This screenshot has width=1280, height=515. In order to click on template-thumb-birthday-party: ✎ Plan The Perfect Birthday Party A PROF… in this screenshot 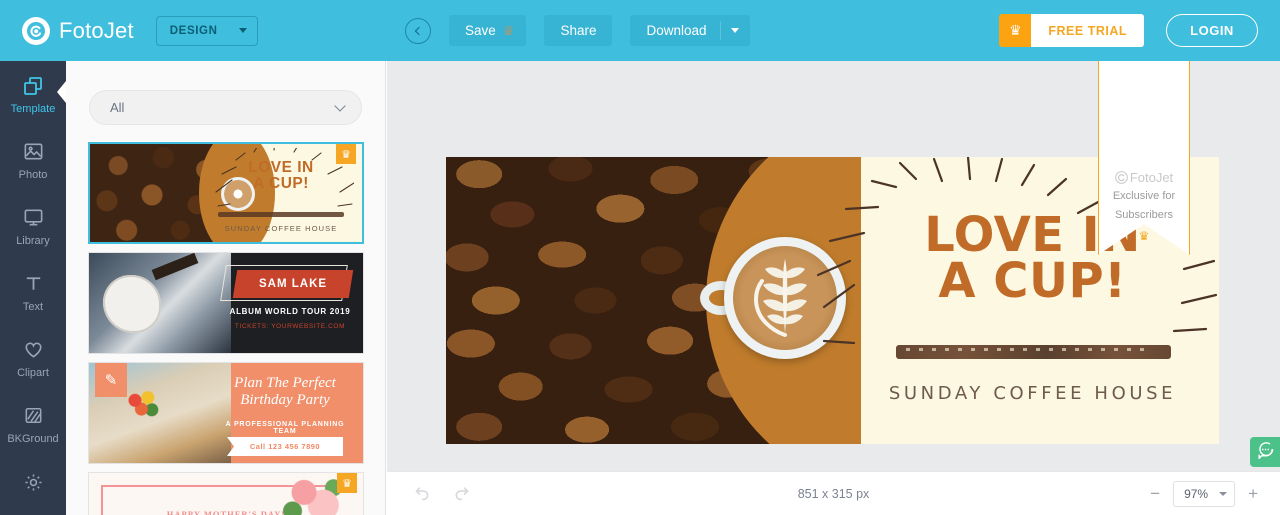, I will do `click(226, 413)`.